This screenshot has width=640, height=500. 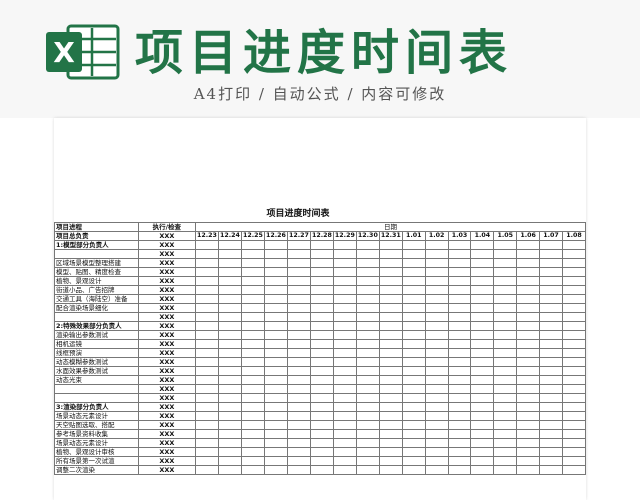 What do you see at coordinates (96, 470) in the screenshot?
I see `task-label: 调整二次渲染` at bounding box center [96, 470].